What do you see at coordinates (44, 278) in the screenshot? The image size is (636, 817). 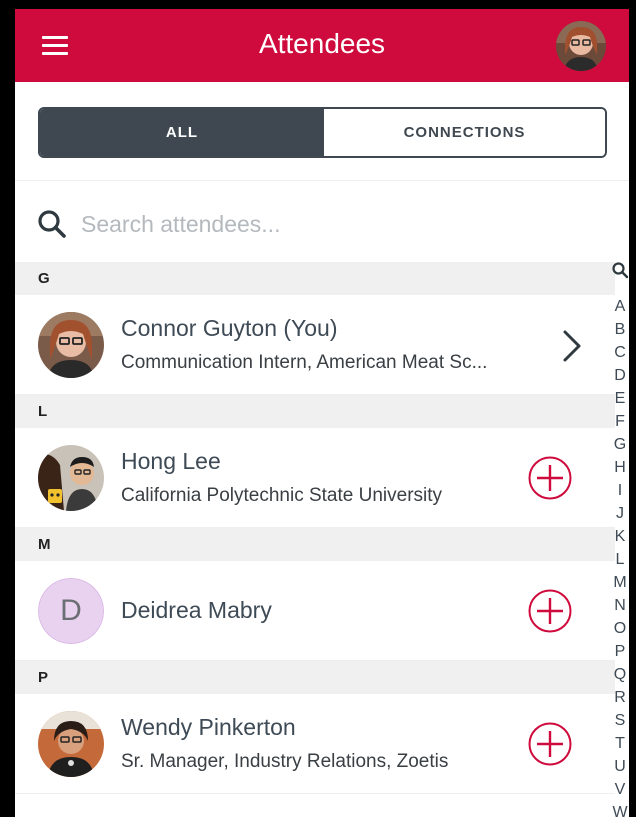 I see `section-letter: G` at bounding box center [44, 278].